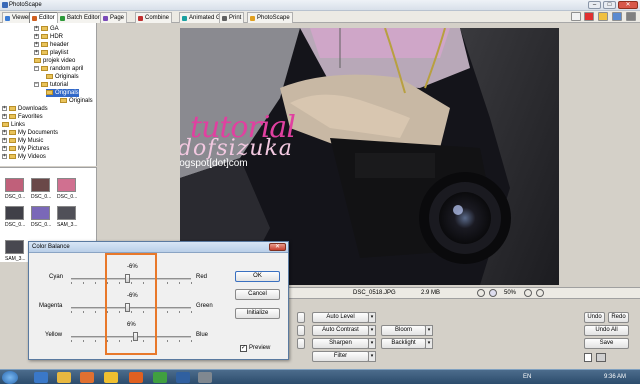  Describe the element at coordinates (257, 313) in the screenshot. I see `initialize-button: Initialize` at that location.